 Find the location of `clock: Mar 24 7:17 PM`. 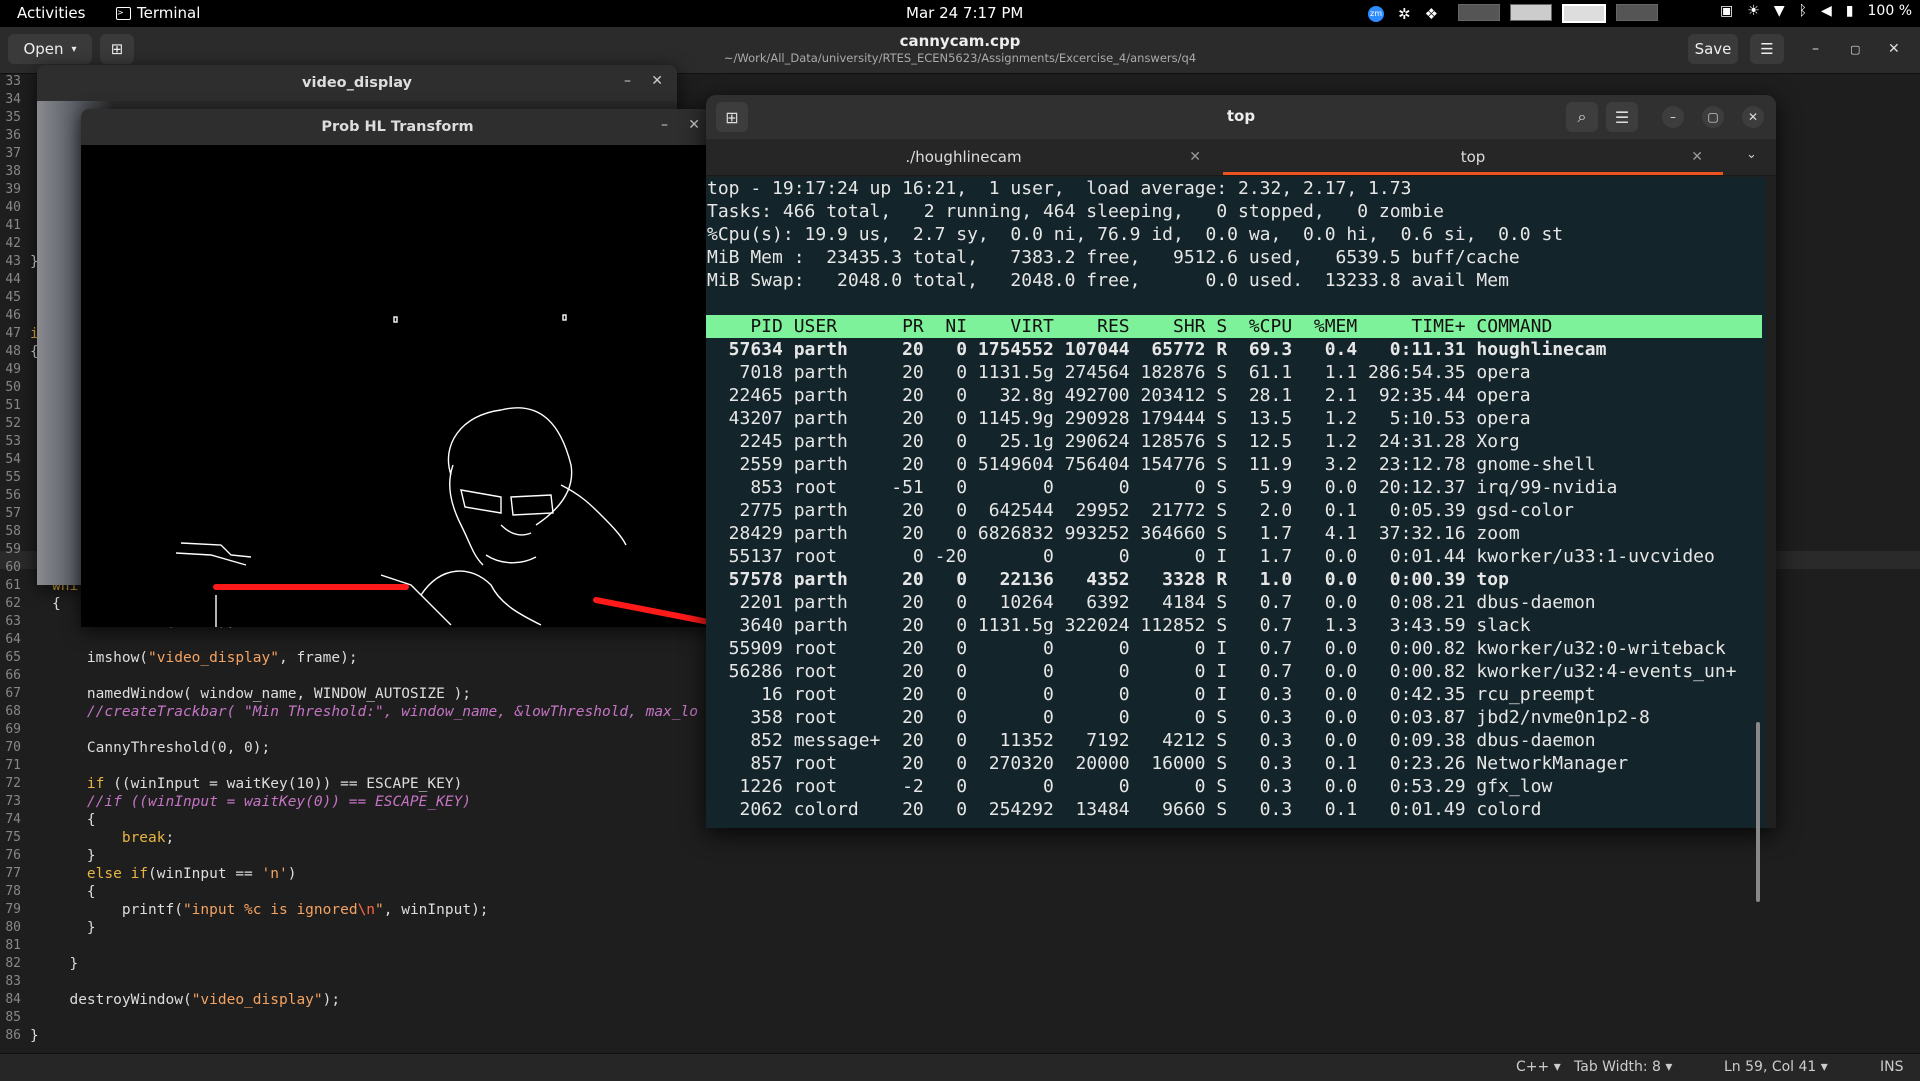

clock: Mar 24 7:17 PM is located at coordinates (964, 13).